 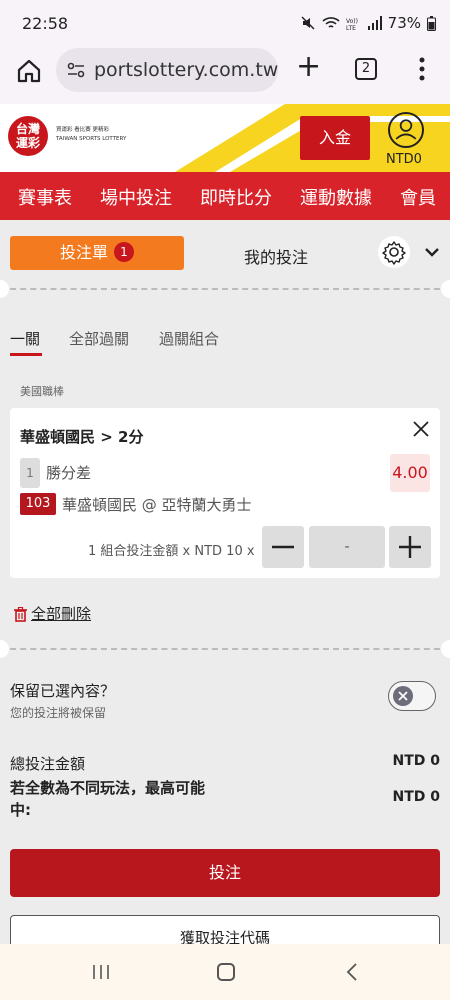 What do you see at coordinates (189, 338) in the screenshot?
I see `tab-parlay-combo: 過關組合` at bounding box center [189, 338].